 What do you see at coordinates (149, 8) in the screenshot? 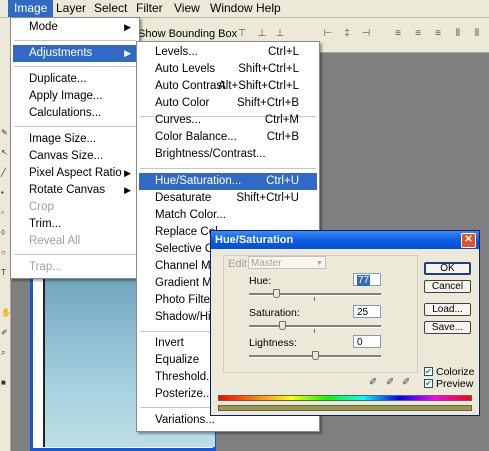
I see `menu-filter: Filter` at bounding box center [149, 8].